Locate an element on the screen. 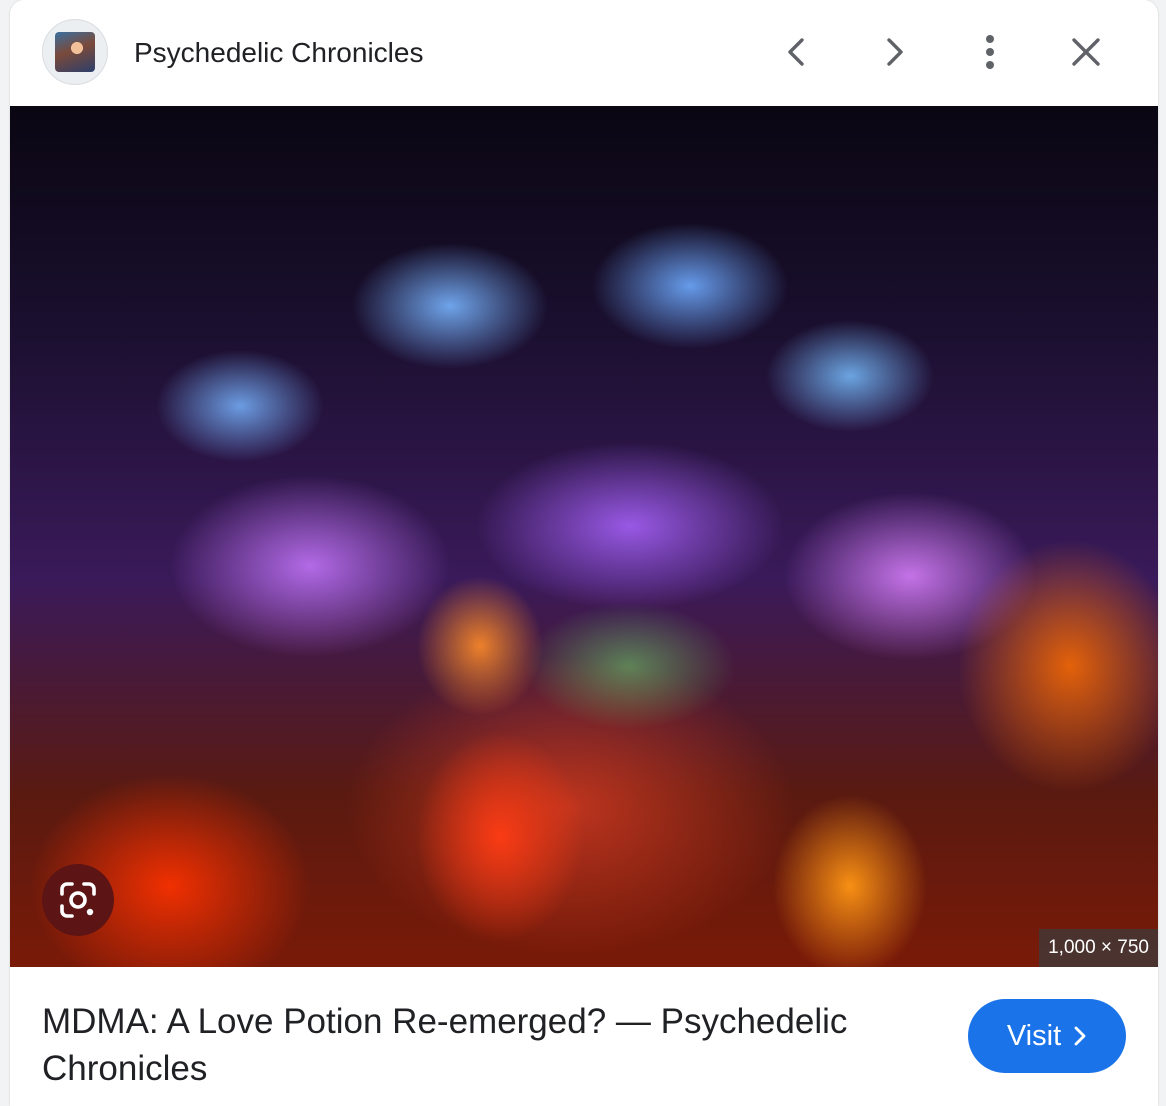 The width and height of the screenshot is (1166, 1106). google-lens-button is located at coordinates (78, 900).